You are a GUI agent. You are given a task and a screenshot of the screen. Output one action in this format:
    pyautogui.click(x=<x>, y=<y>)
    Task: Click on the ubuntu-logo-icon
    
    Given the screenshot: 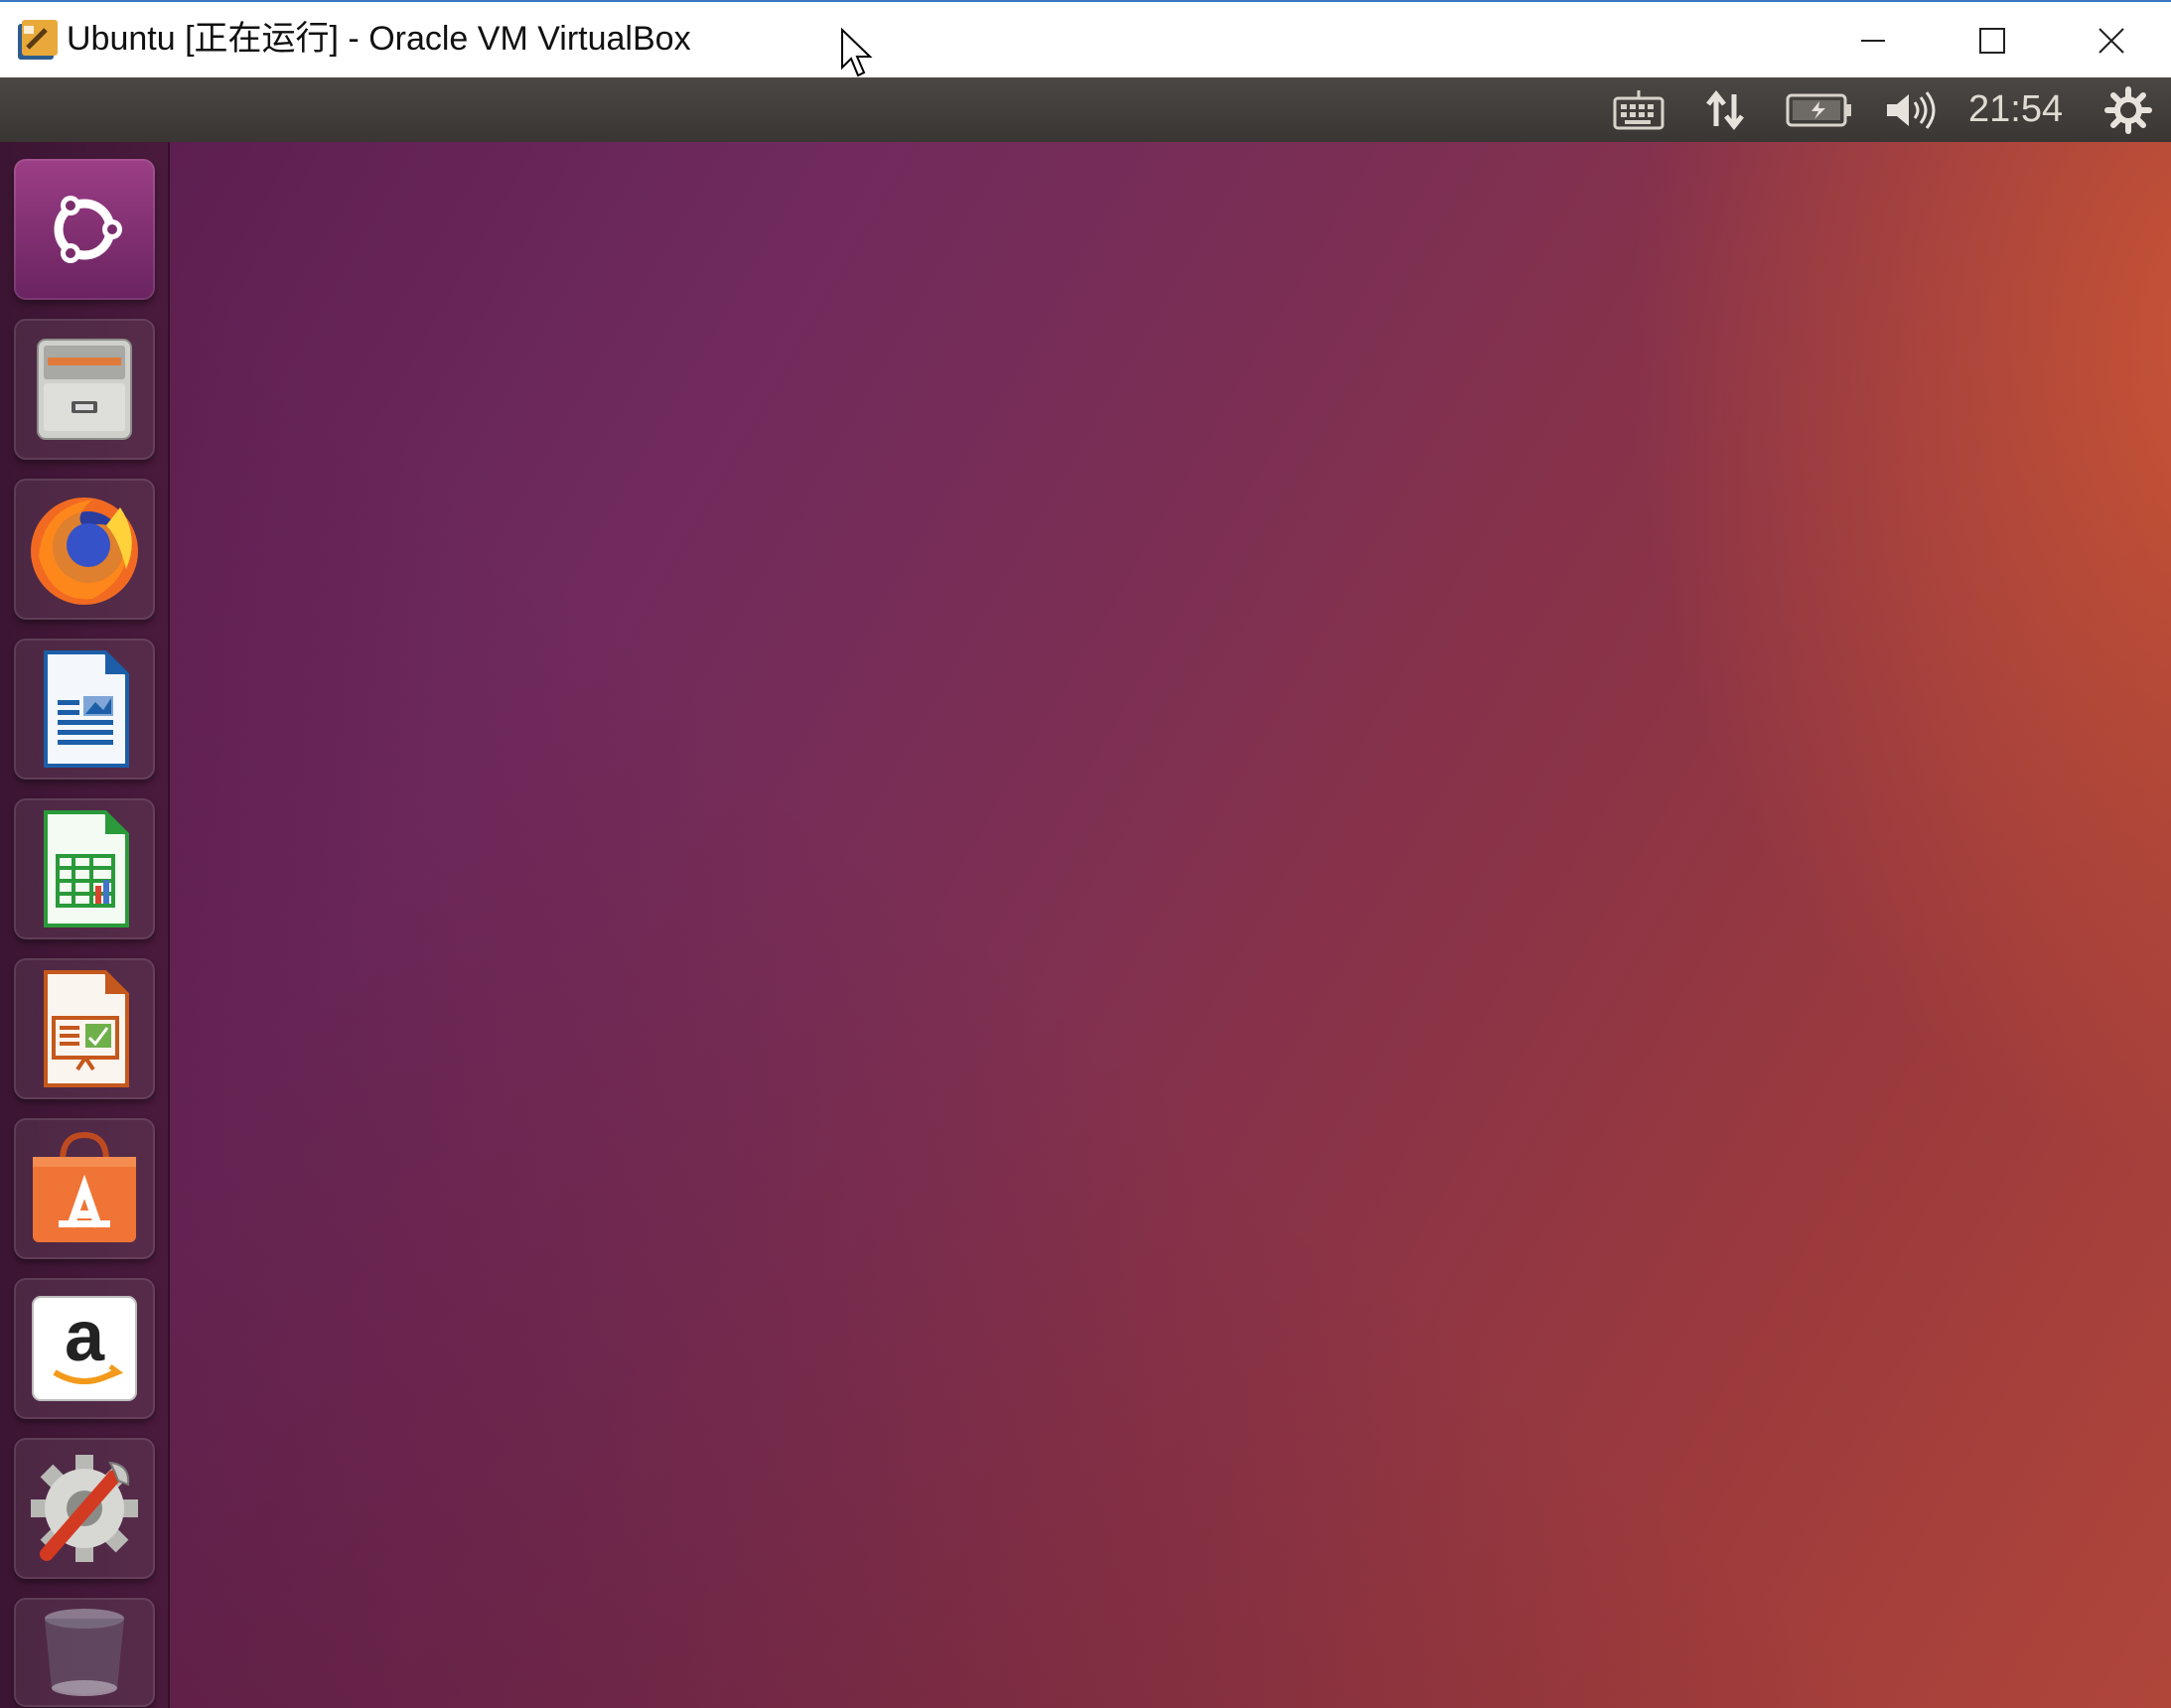 What is the action you would take?
    pyautogui.click(x=88, y=229)
    